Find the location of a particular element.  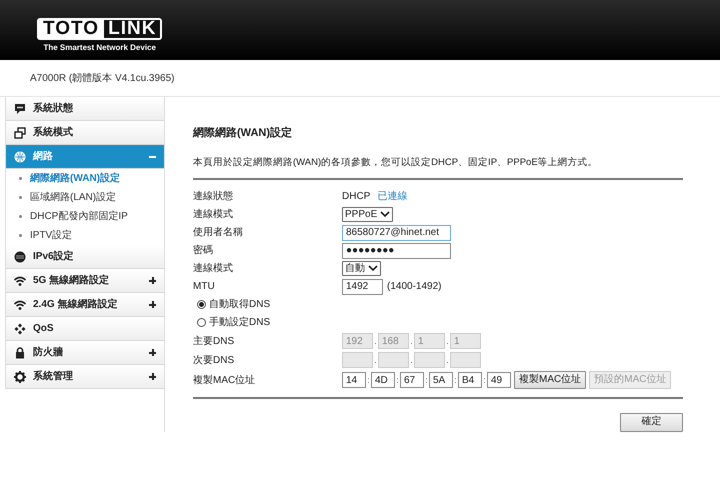

submenu-item: IPTV設定 is located at coordinates (51, 235).